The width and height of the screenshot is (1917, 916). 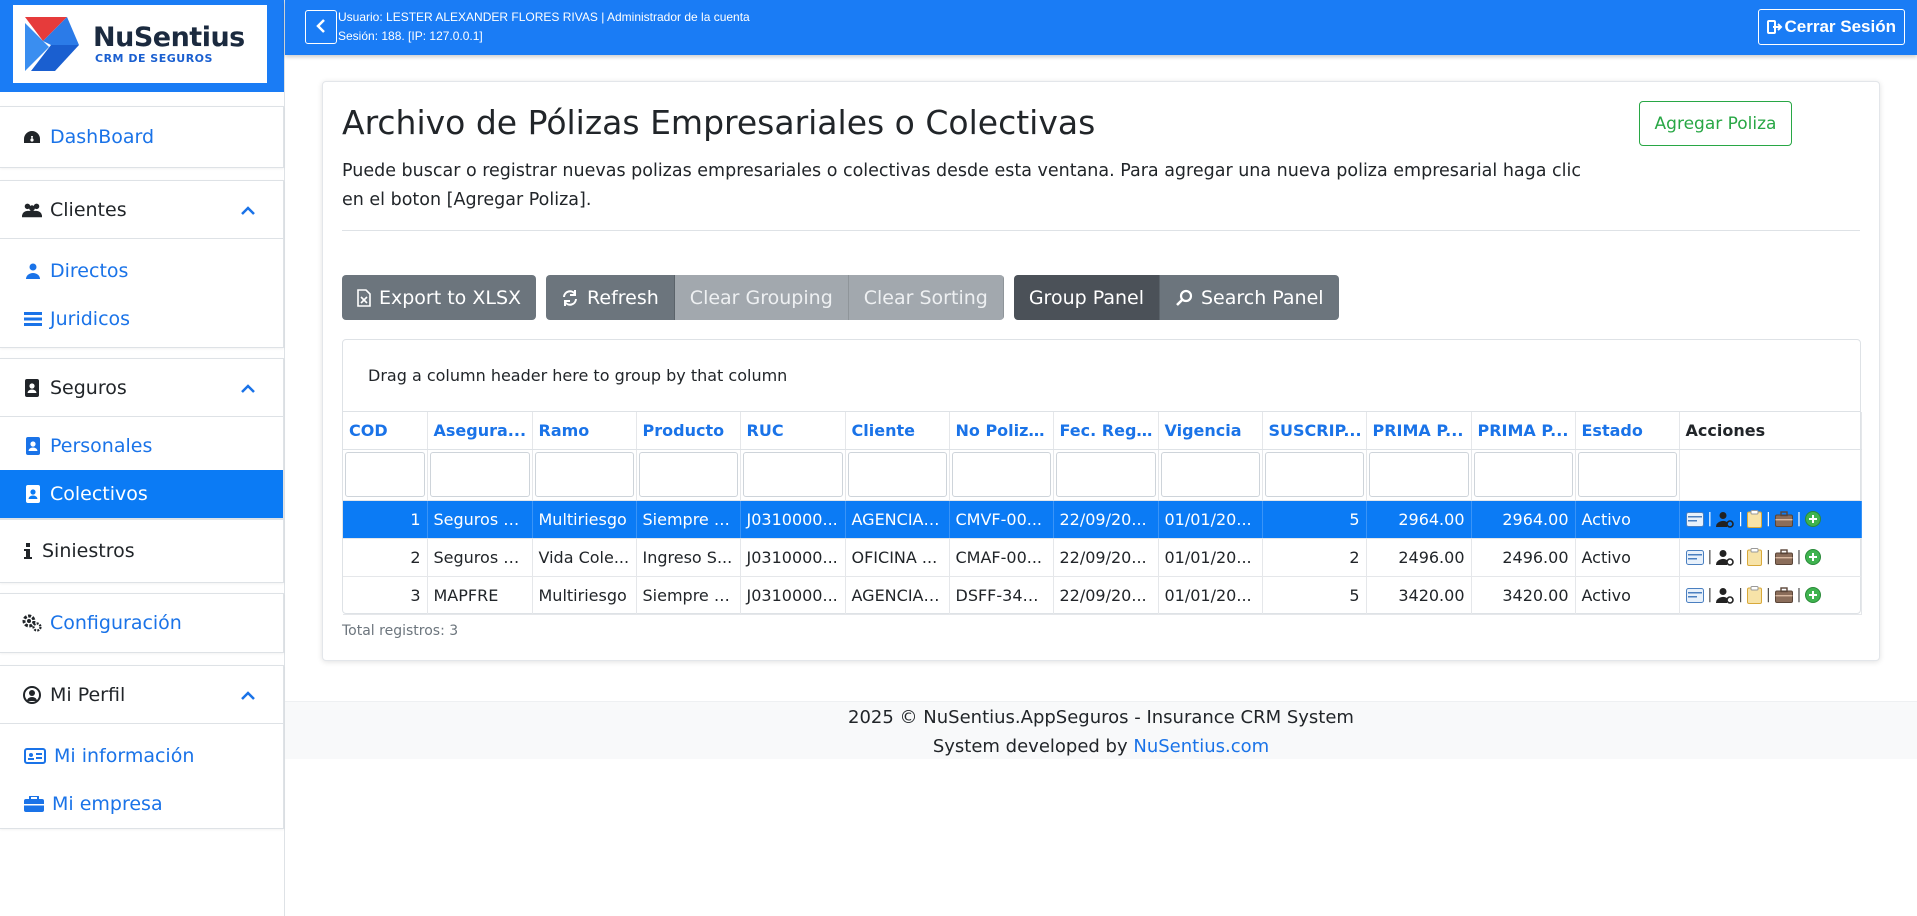 What do you see at coordinates (584, 431) in the screenshot?
I see `column-header-ramo: Ramo` at bounding box center [584, 431].